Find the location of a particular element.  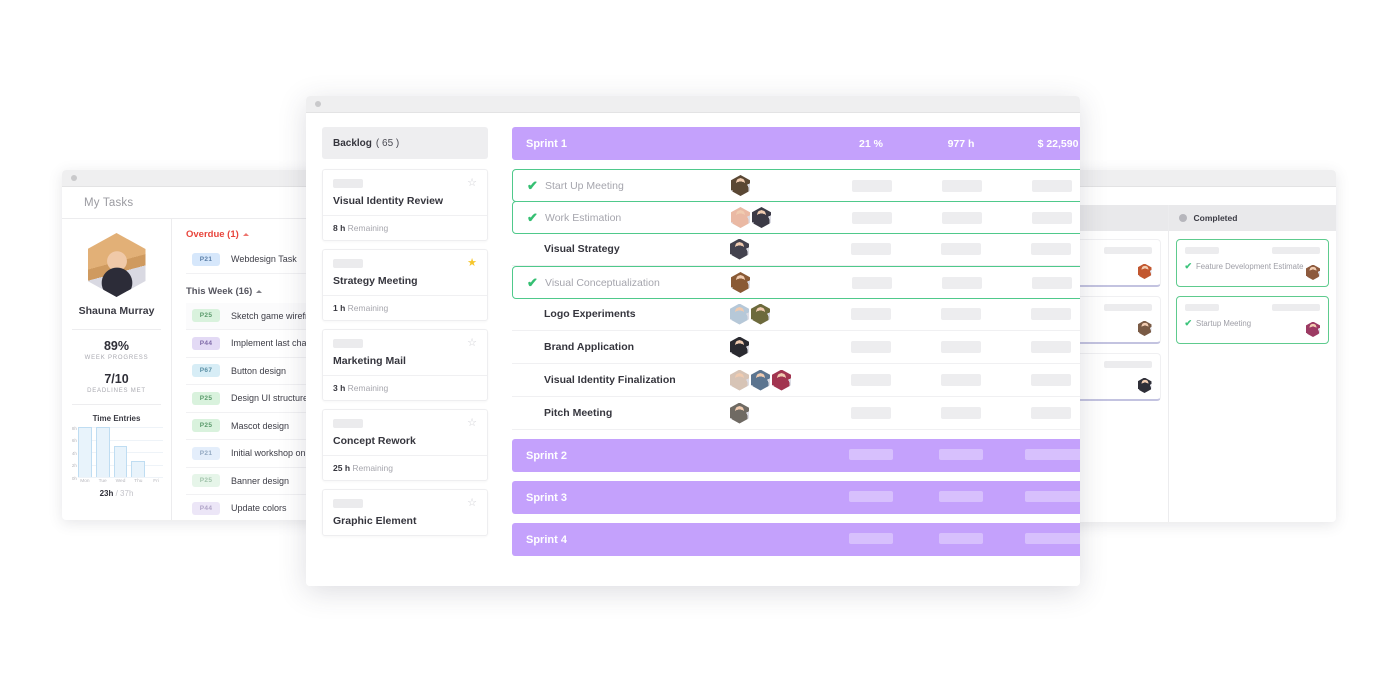

backlog-card-top: Strategy Meeting ★ is located at coordinates (405, 272).